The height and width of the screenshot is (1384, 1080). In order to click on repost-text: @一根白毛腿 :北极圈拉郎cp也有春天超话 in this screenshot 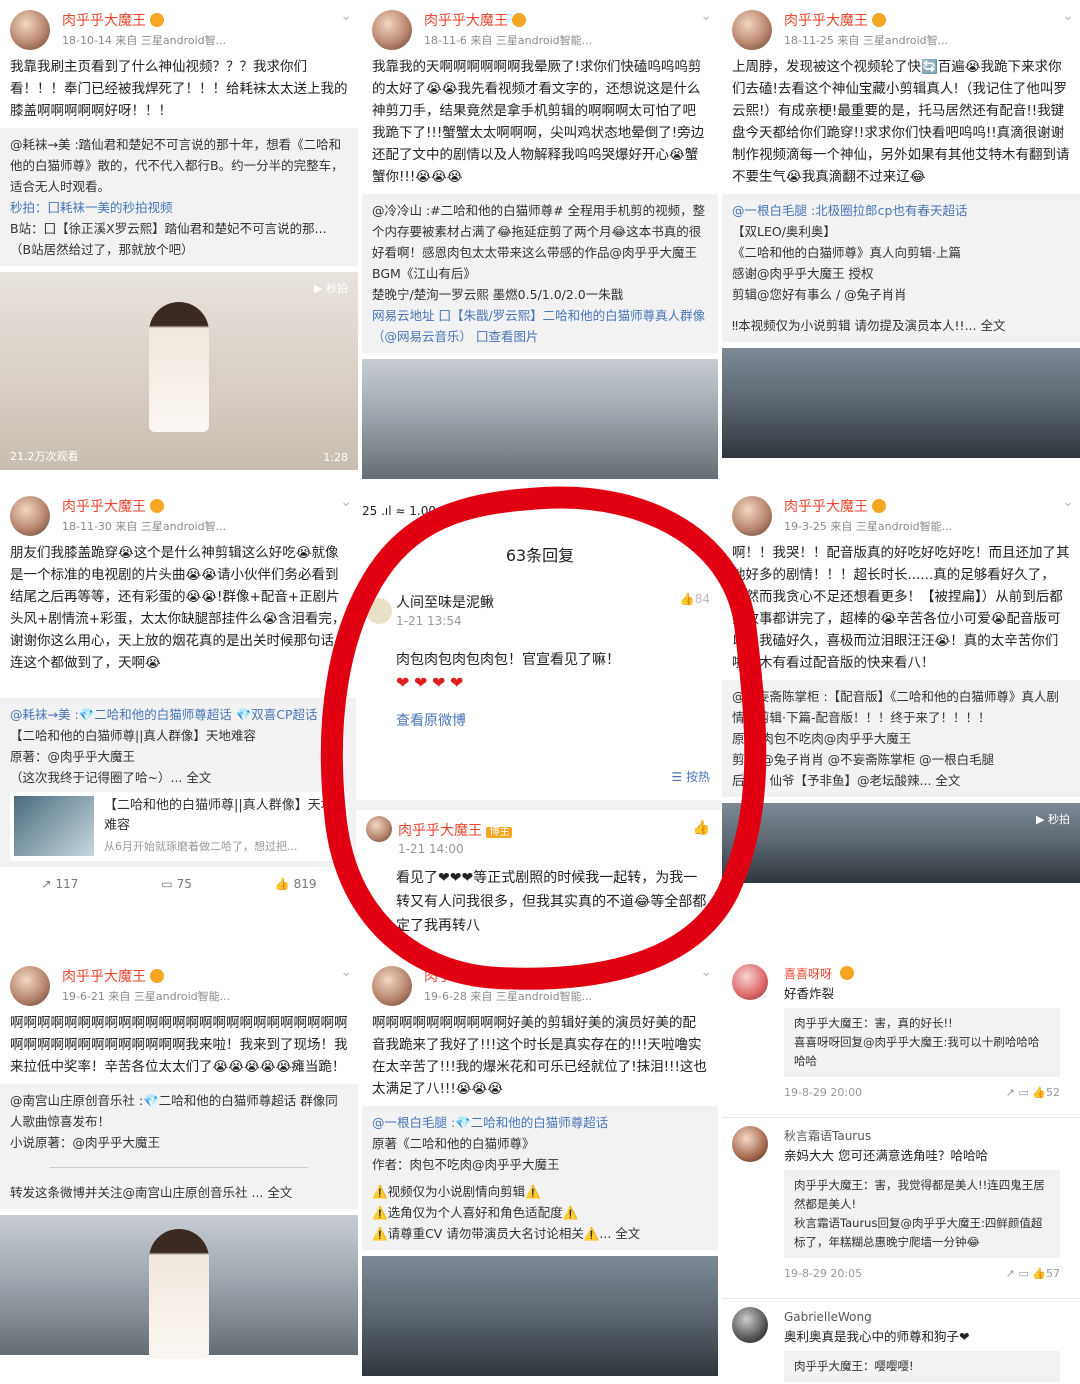, I will do `click(901, 210)`.